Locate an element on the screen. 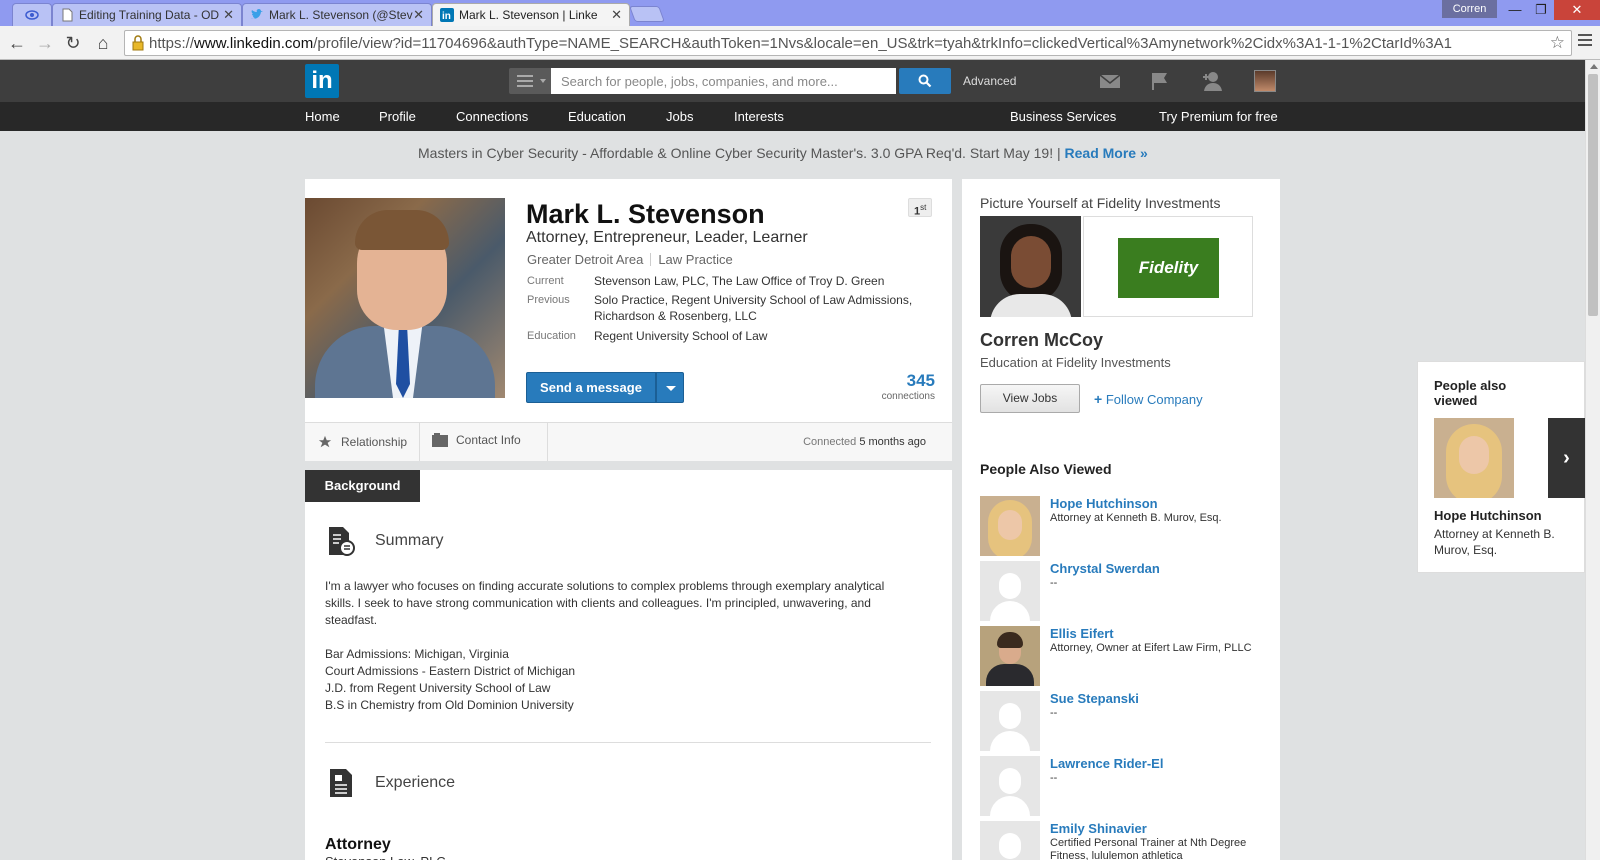 This screenshot has height=860, width=1600. svg-text: in is located at coordinates (446, 16).